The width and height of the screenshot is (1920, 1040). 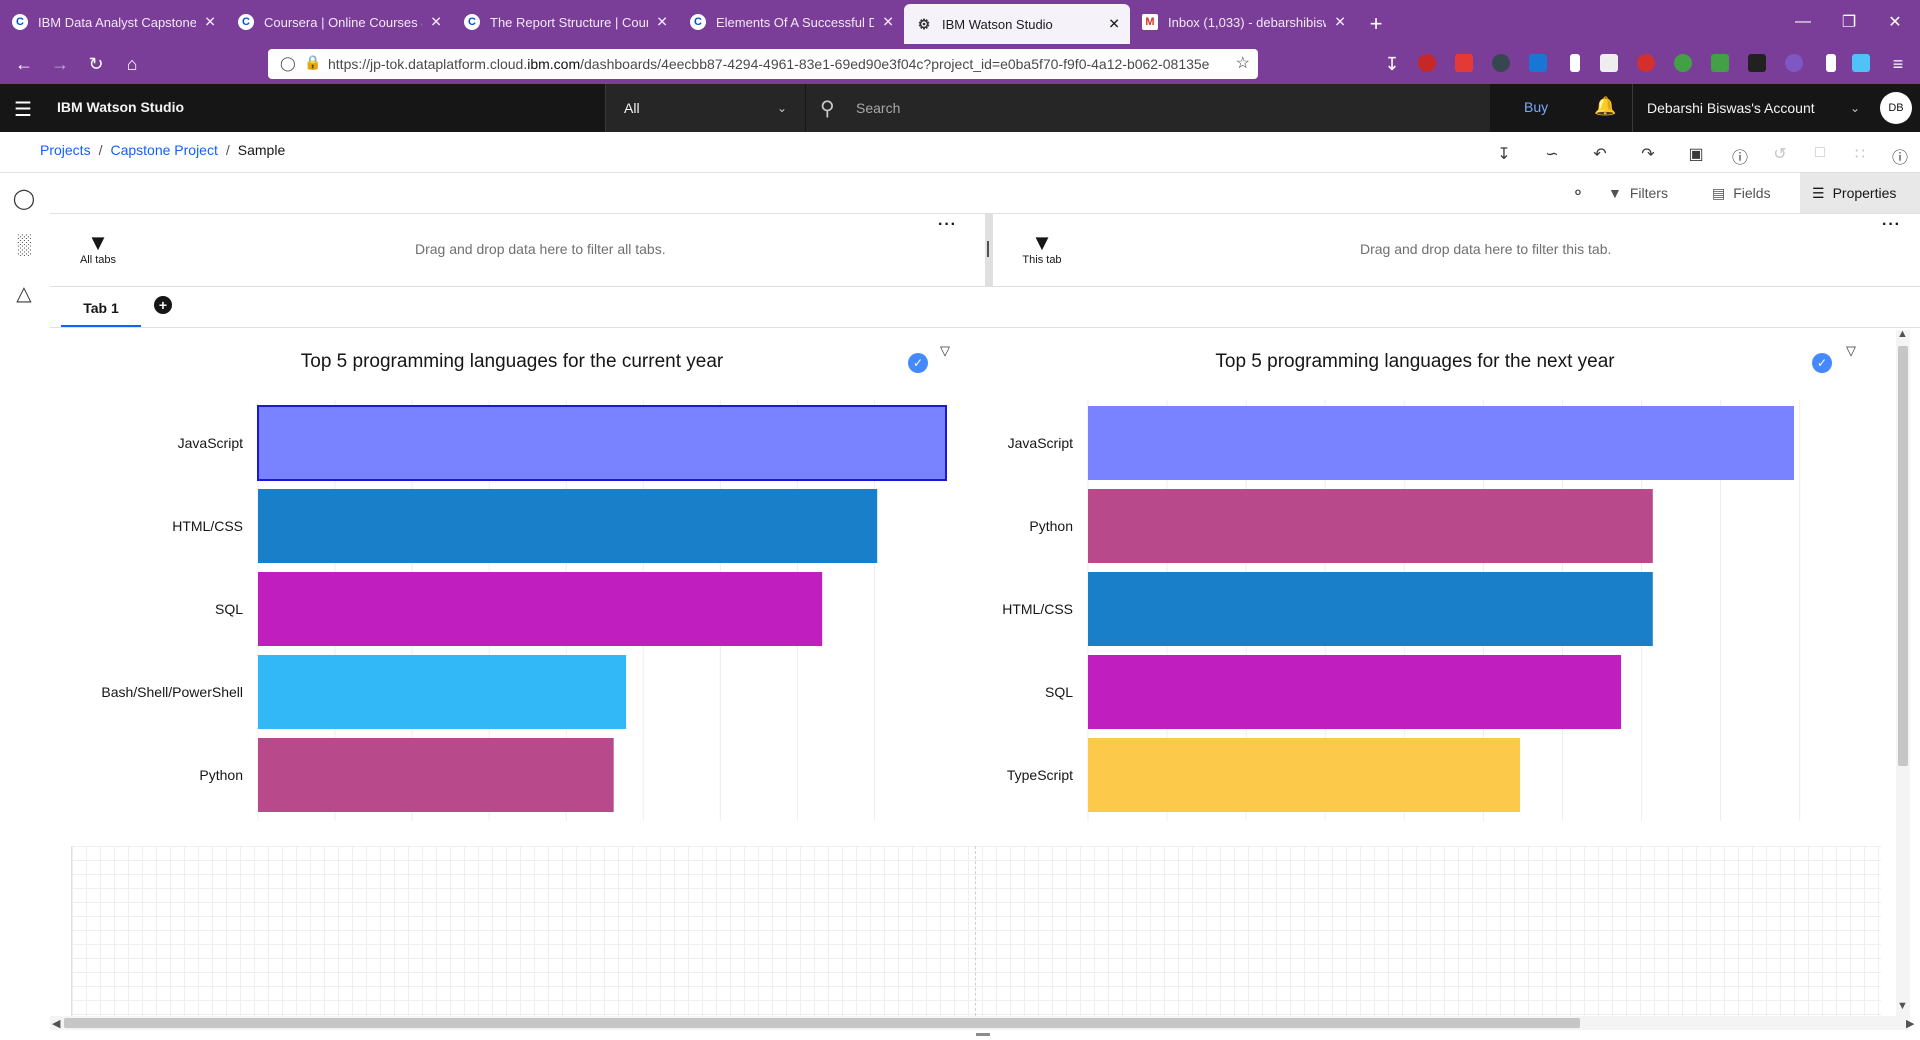 What do you see at coordinates (1240, 63) in the screenshot?
I see `bookmark-star-icon: ☆` at bounding box center [1240, 63].